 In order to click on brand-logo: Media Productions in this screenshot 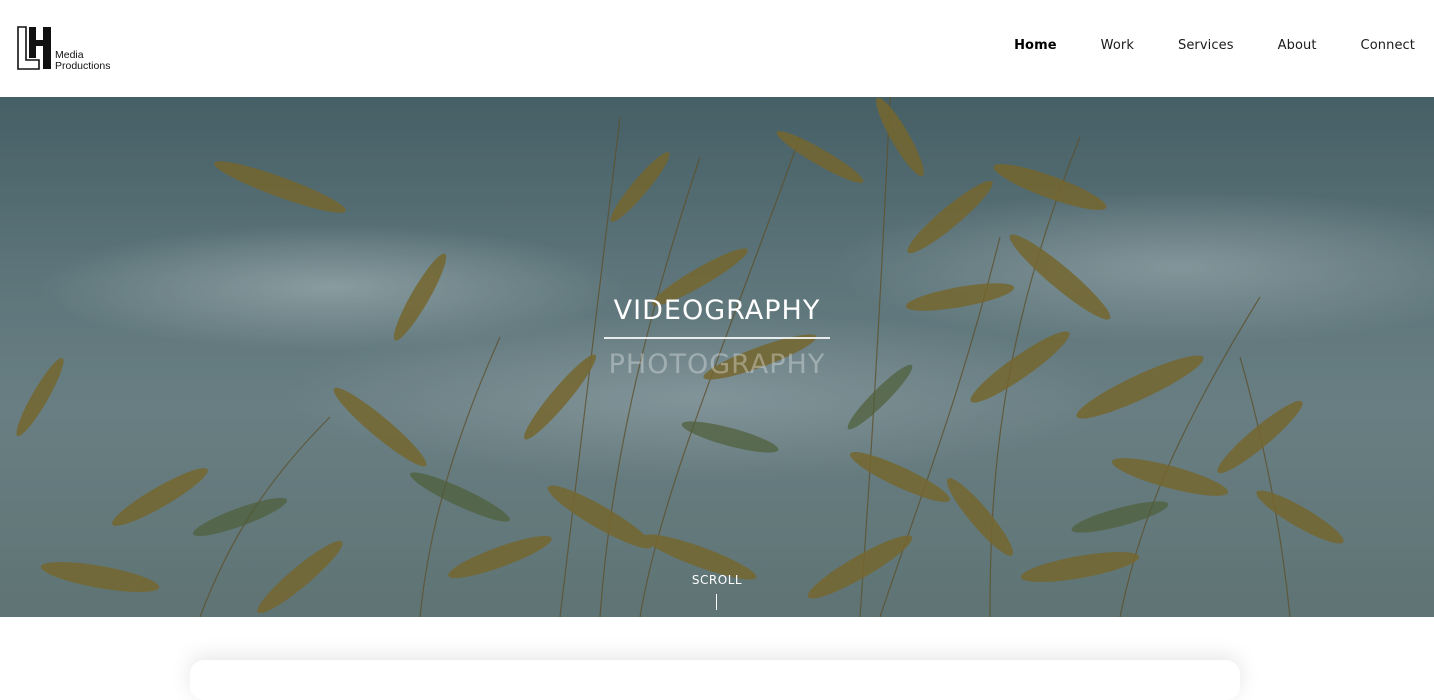, I will do `click(72, 49)`.